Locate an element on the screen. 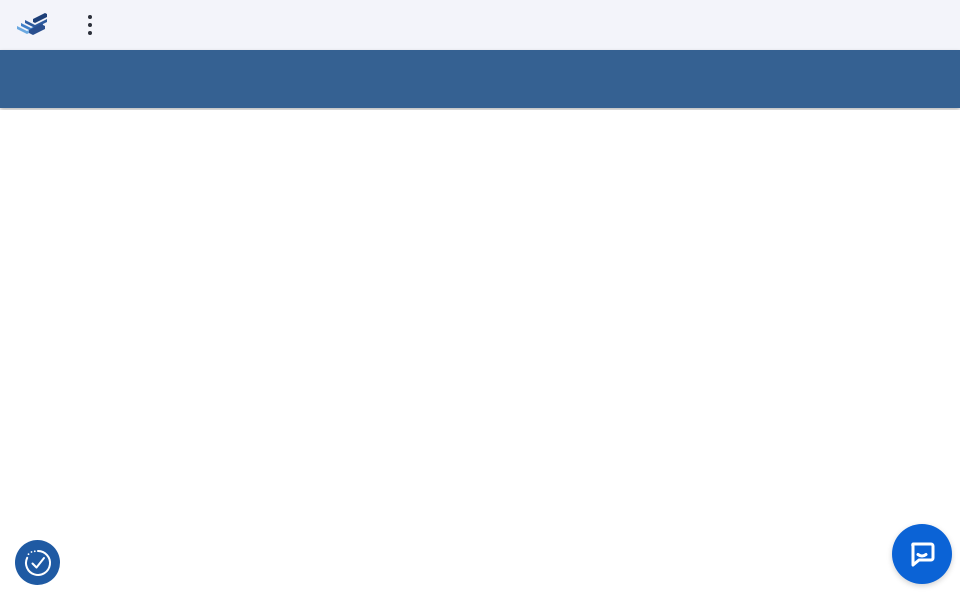 Image resolution: width=960 pixels, height=600 pixels. top-app-bar is located at coordinates (480, 25).